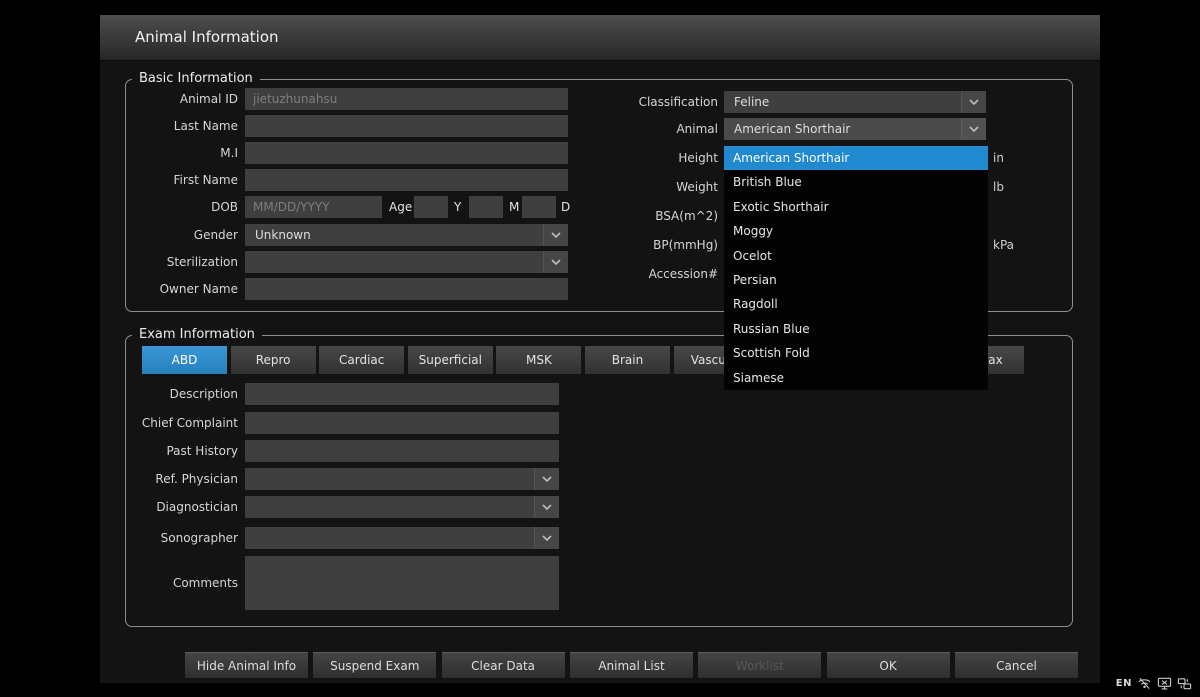 This screenshot has height=697, width=1200. What do you see at coordinates (406, 262) in the screenshot?
I see `sterilization-combobox` at bounding box center [406, 262].